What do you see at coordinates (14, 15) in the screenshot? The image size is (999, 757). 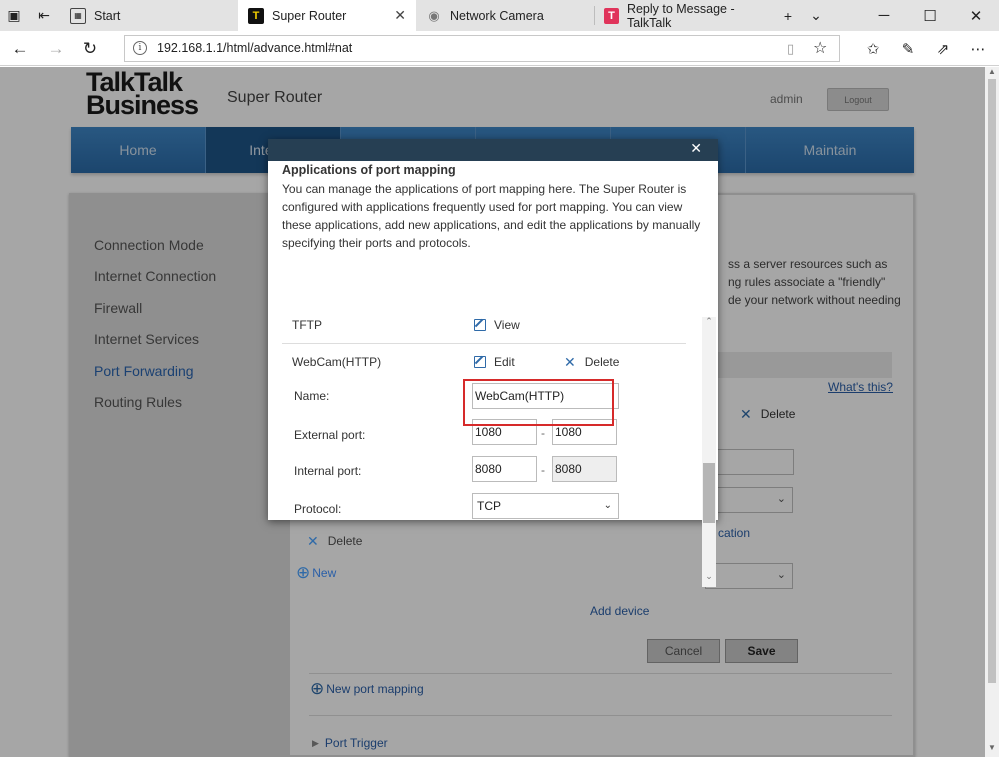 I see `tab-manager-icon: ▣` at bounding box center [14, 15].